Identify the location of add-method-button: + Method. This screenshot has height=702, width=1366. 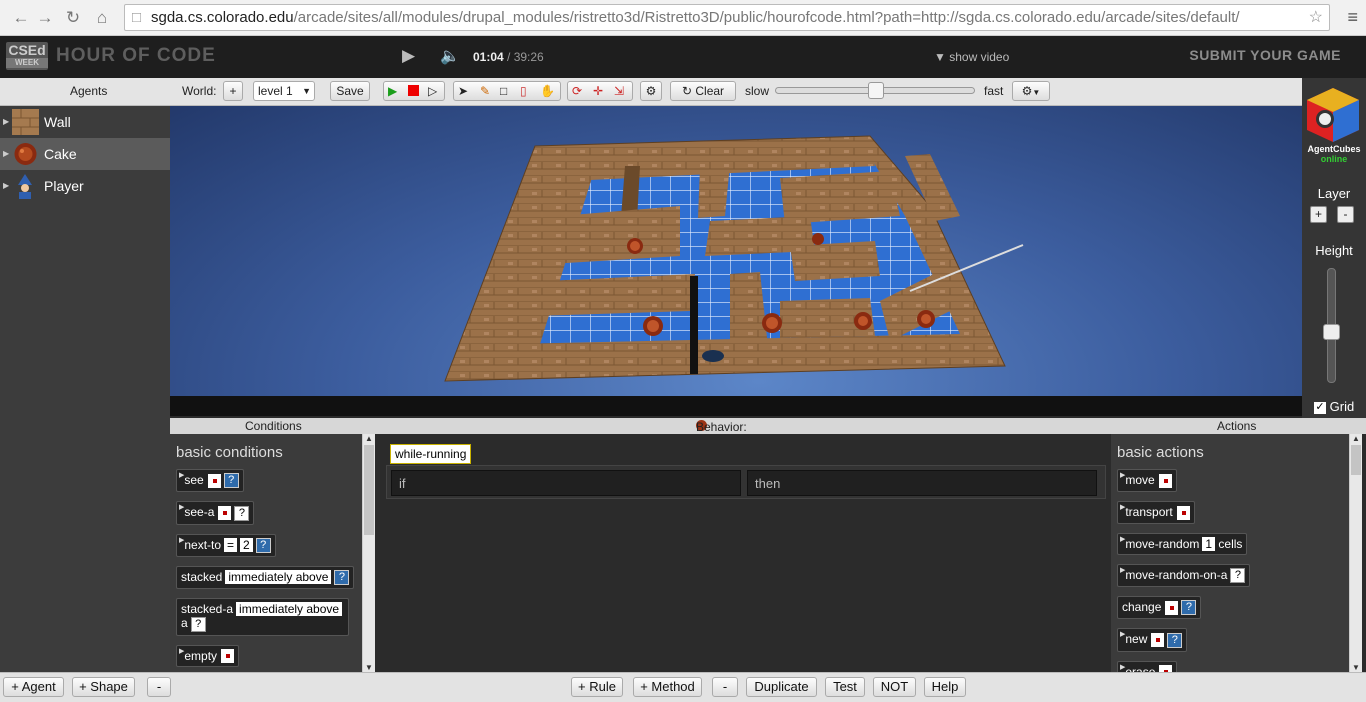
(667, 687).